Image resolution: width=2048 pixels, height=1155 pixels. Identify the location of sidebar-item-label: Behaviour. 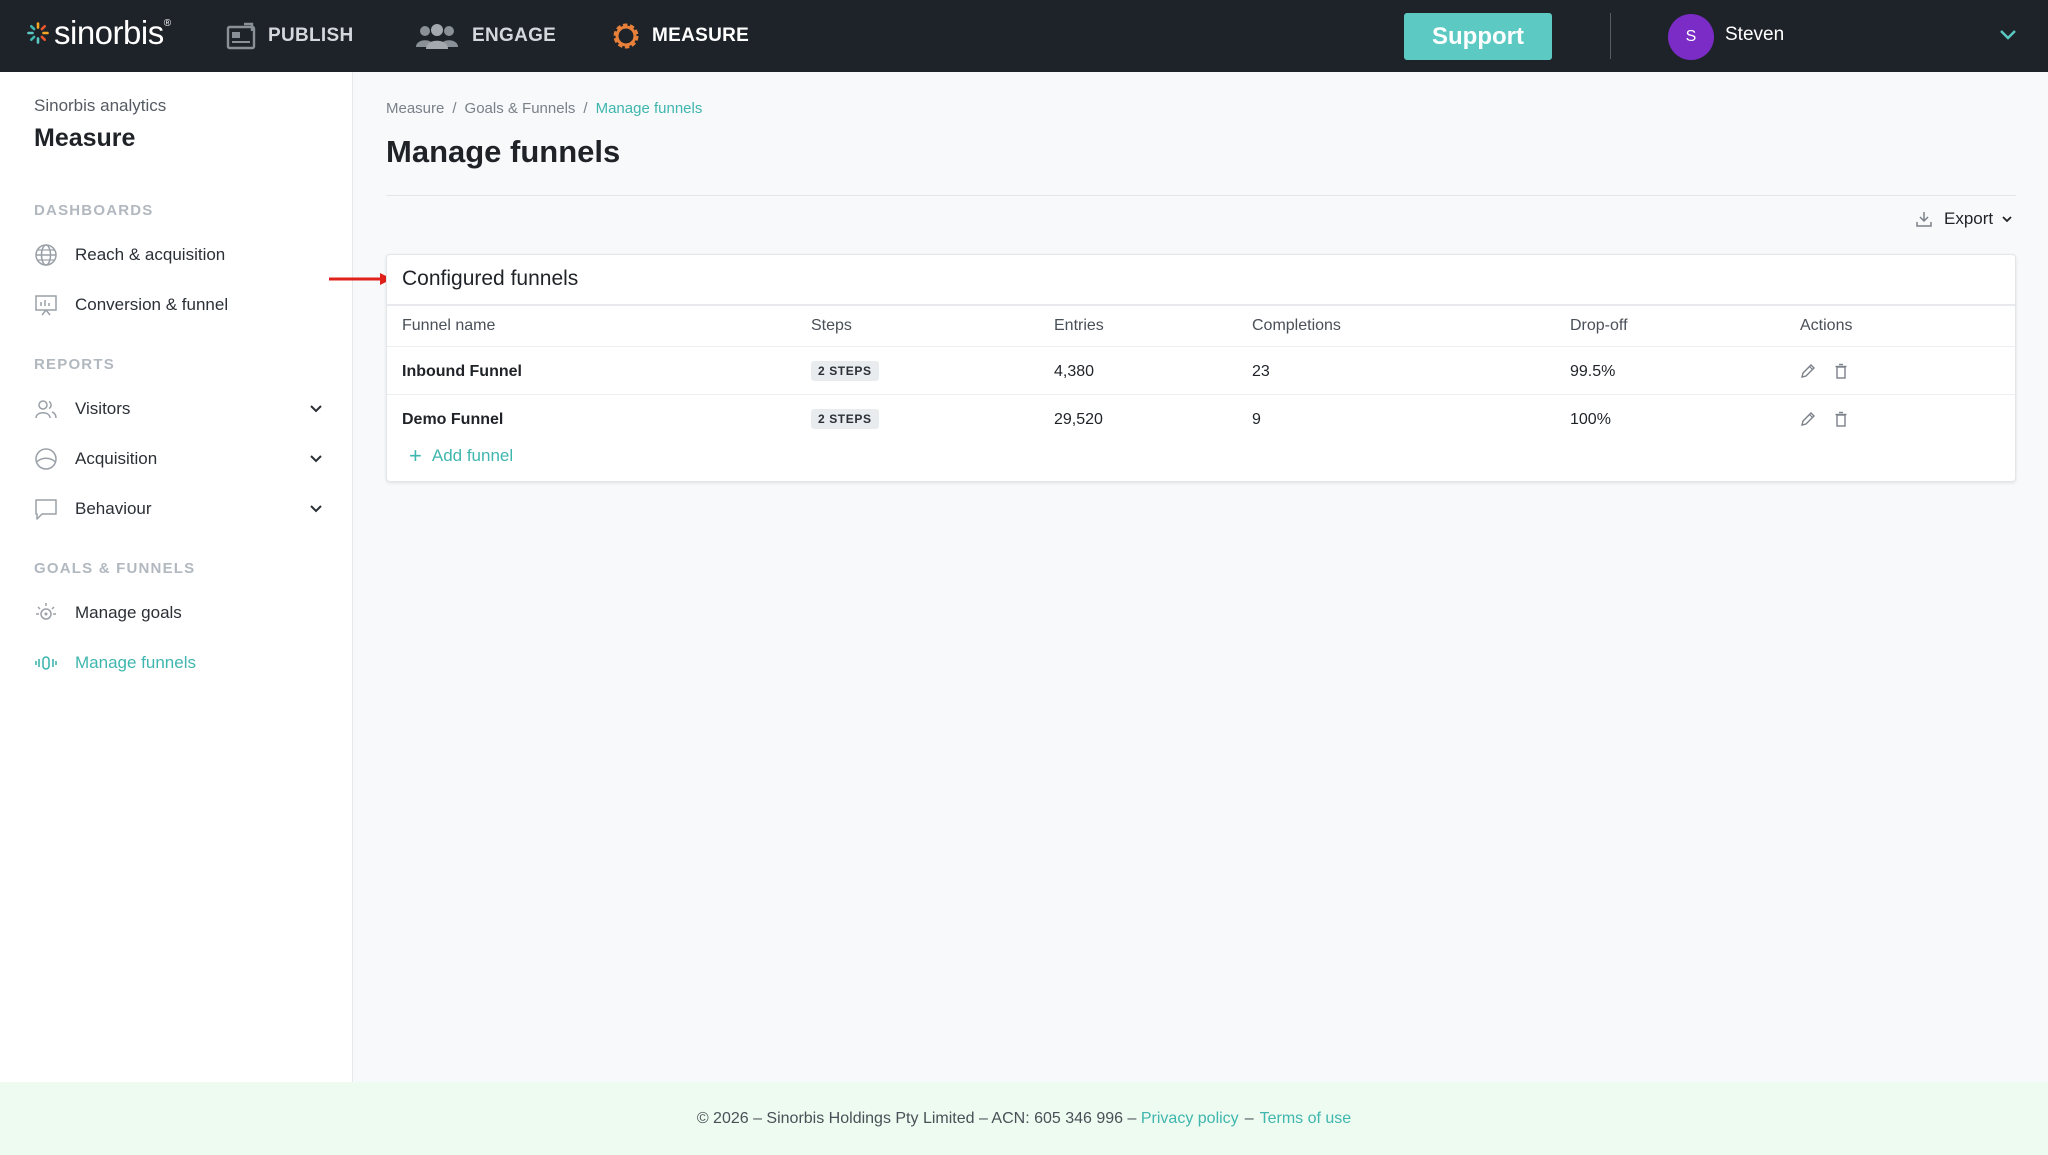
(113, 508).